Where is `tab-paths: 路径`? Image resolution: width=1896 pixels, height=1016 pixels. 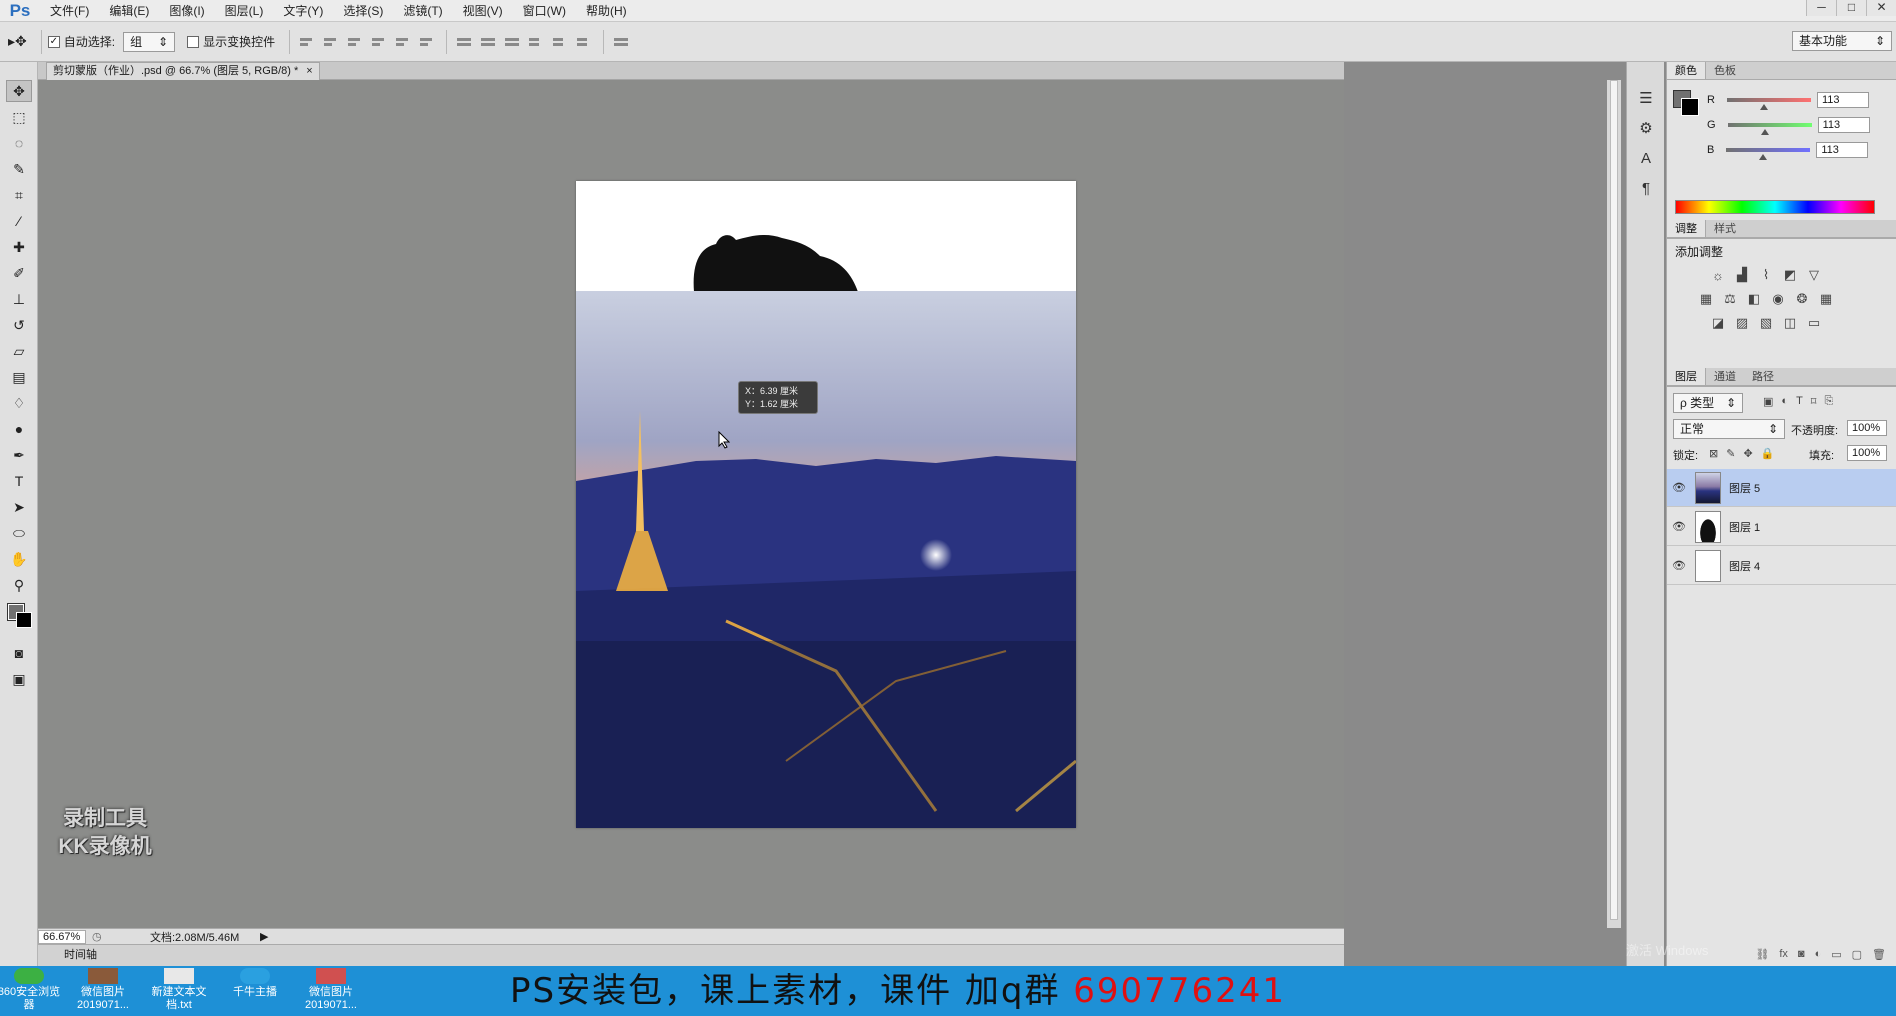 tab-paths: 路径 is located at coordinates (1763, 376).